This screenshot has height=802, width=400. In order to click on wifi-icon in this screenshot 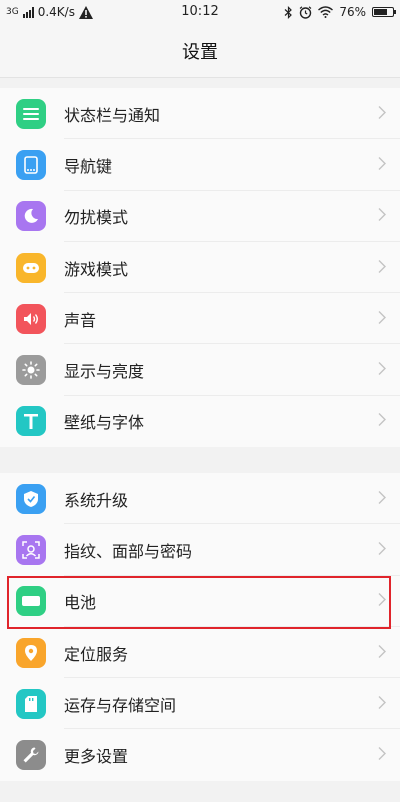, I will do `click(326, 12)`.